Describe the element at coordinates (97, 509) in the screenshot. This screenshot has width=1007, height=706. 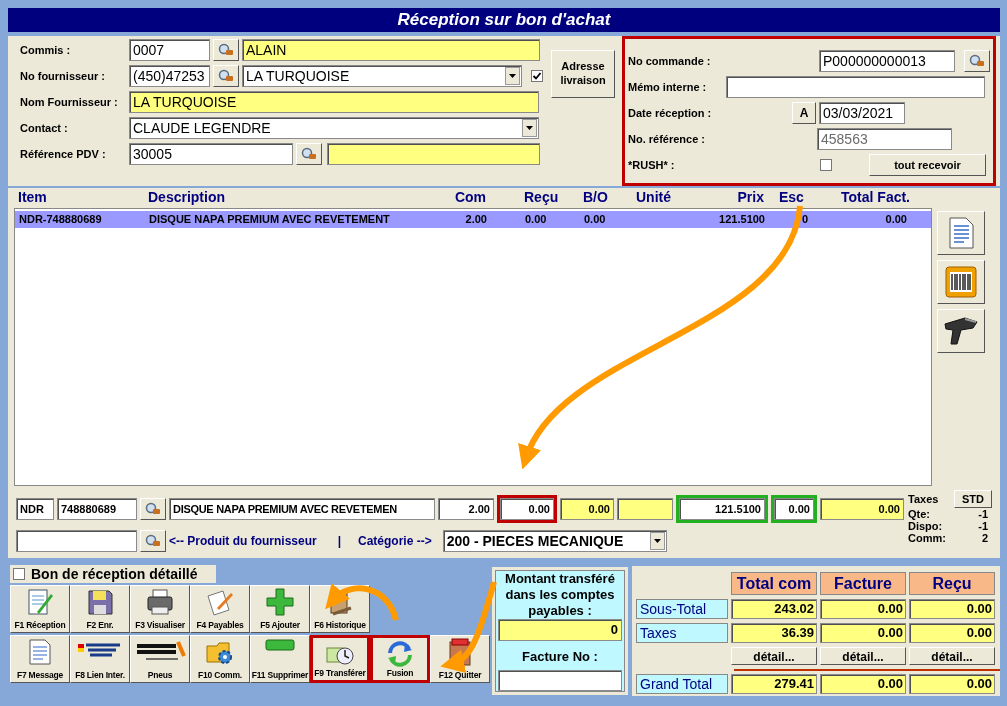
I see `input-field: 748880689` at that location.